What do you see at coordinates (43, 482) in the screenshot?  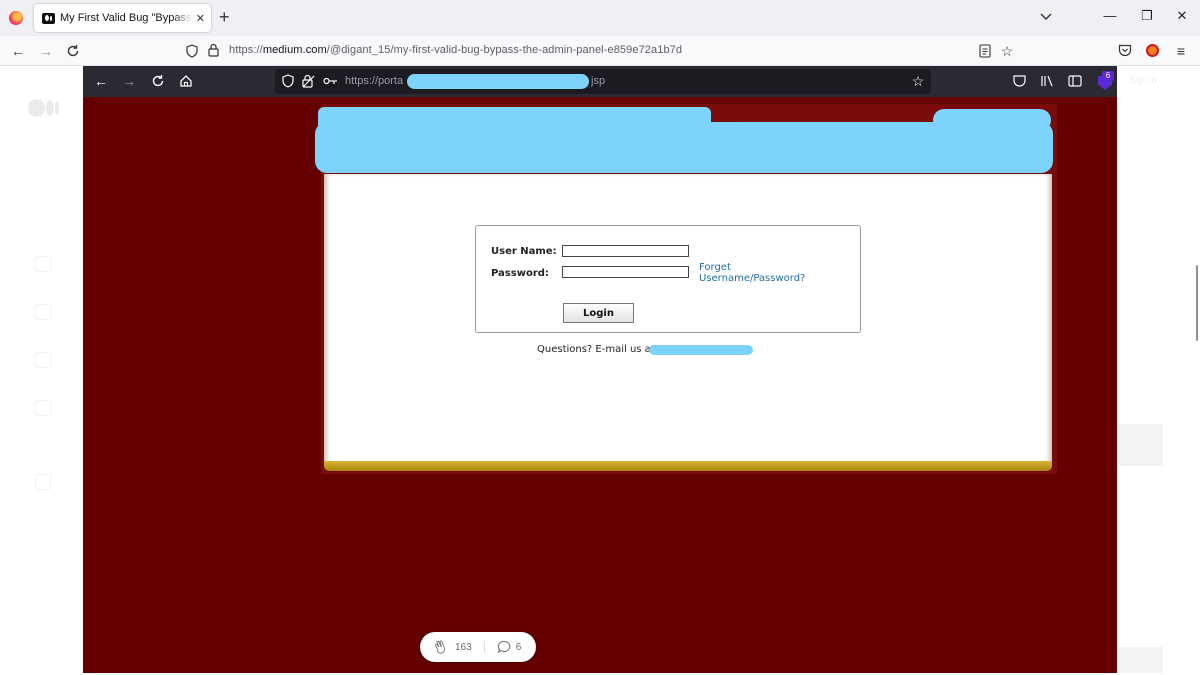 I see `write-nav-icon` at bounding box center [43, 482].